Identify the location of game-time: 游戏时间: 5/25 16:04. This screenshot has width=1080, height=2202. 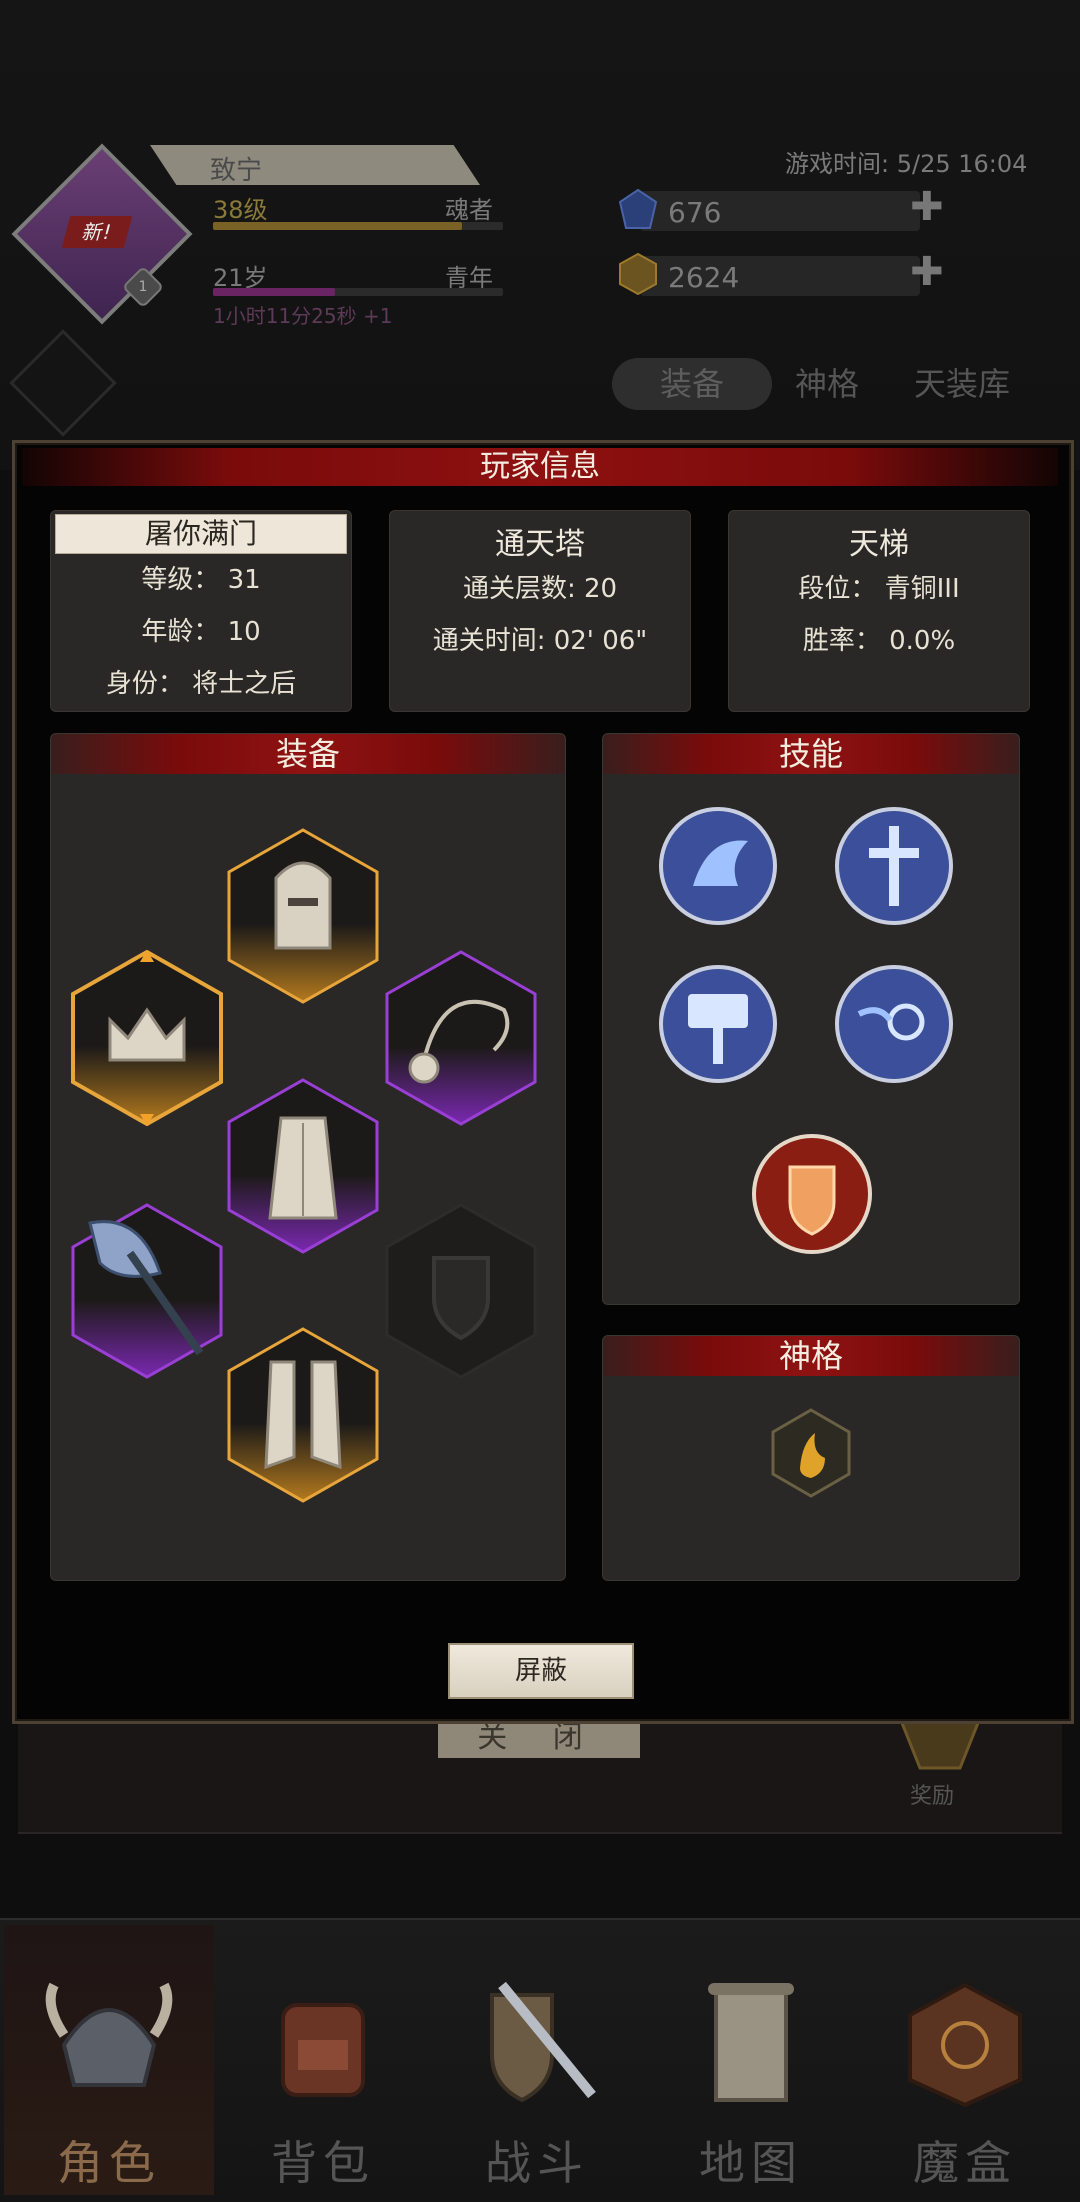
(906, 164).